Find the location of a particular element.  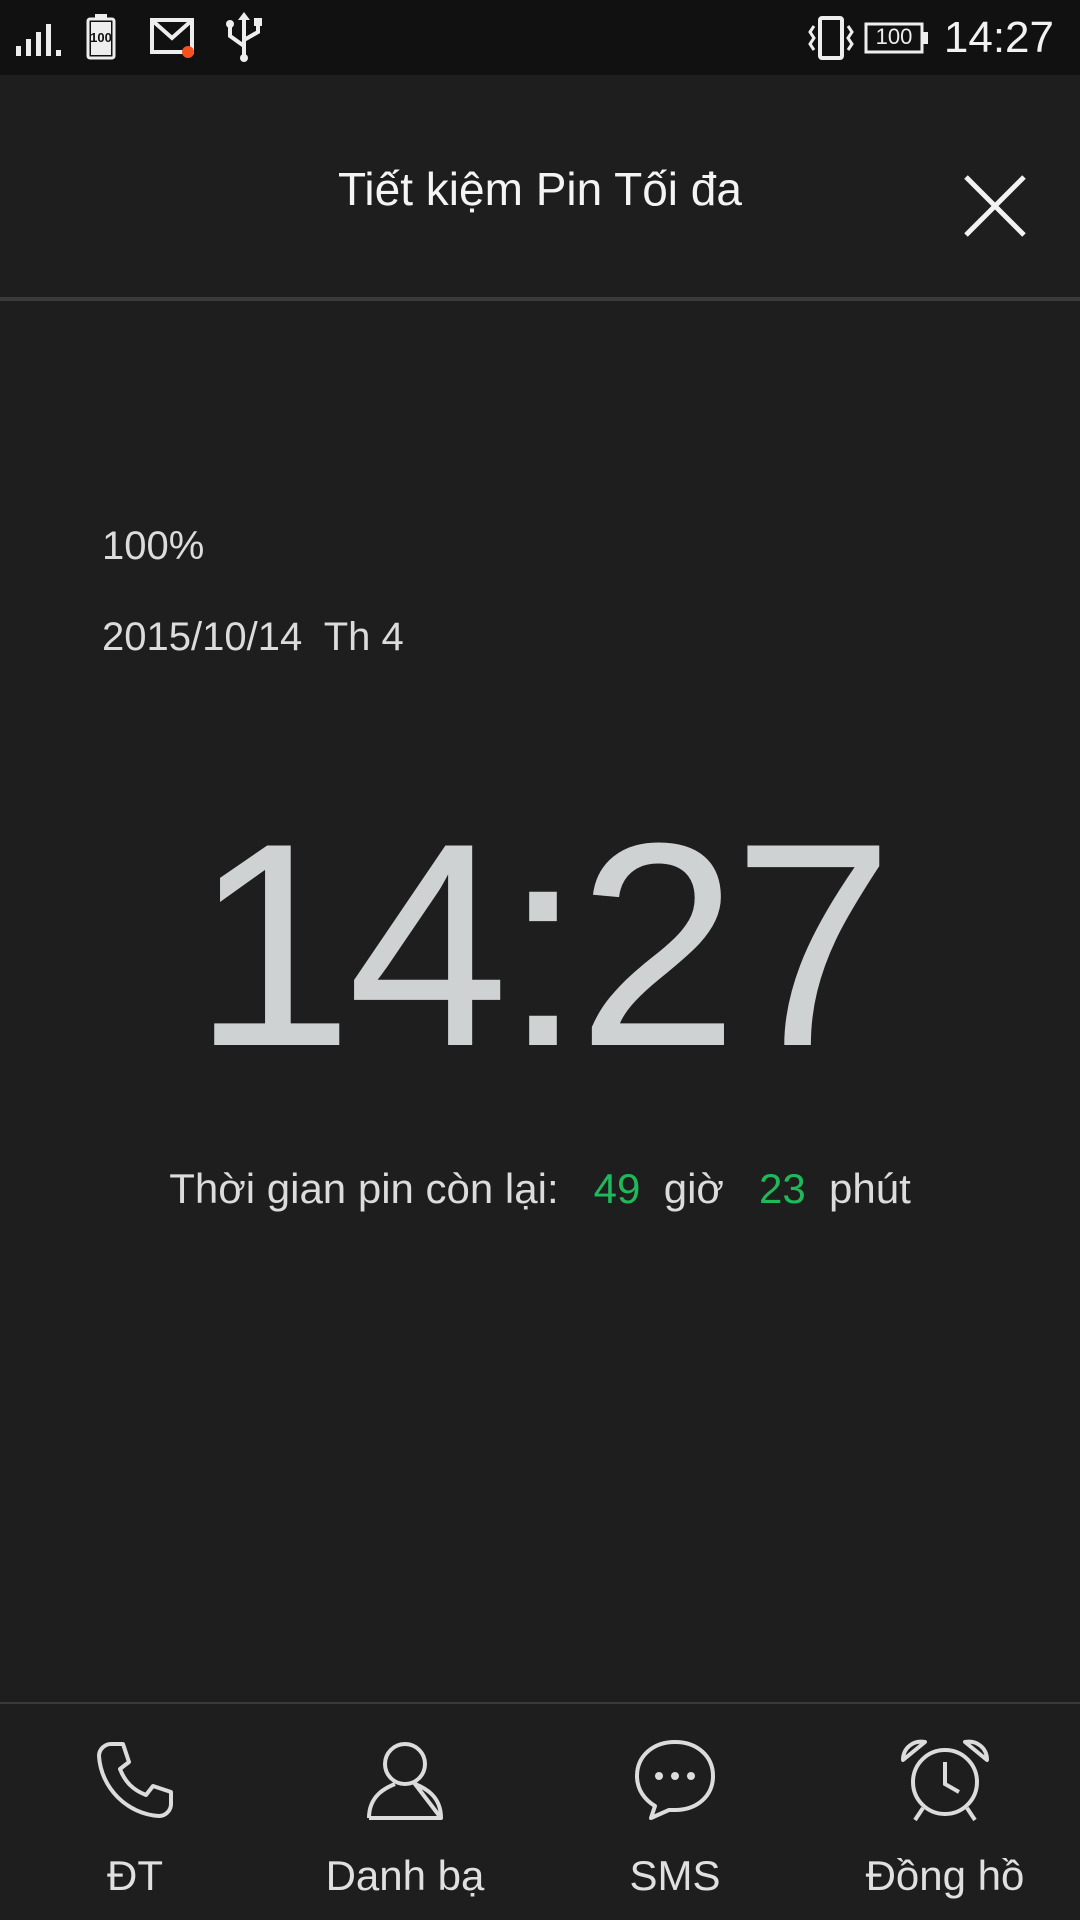

nav-label-clock: Đồng hồ is located at coordinates (945, 1875).